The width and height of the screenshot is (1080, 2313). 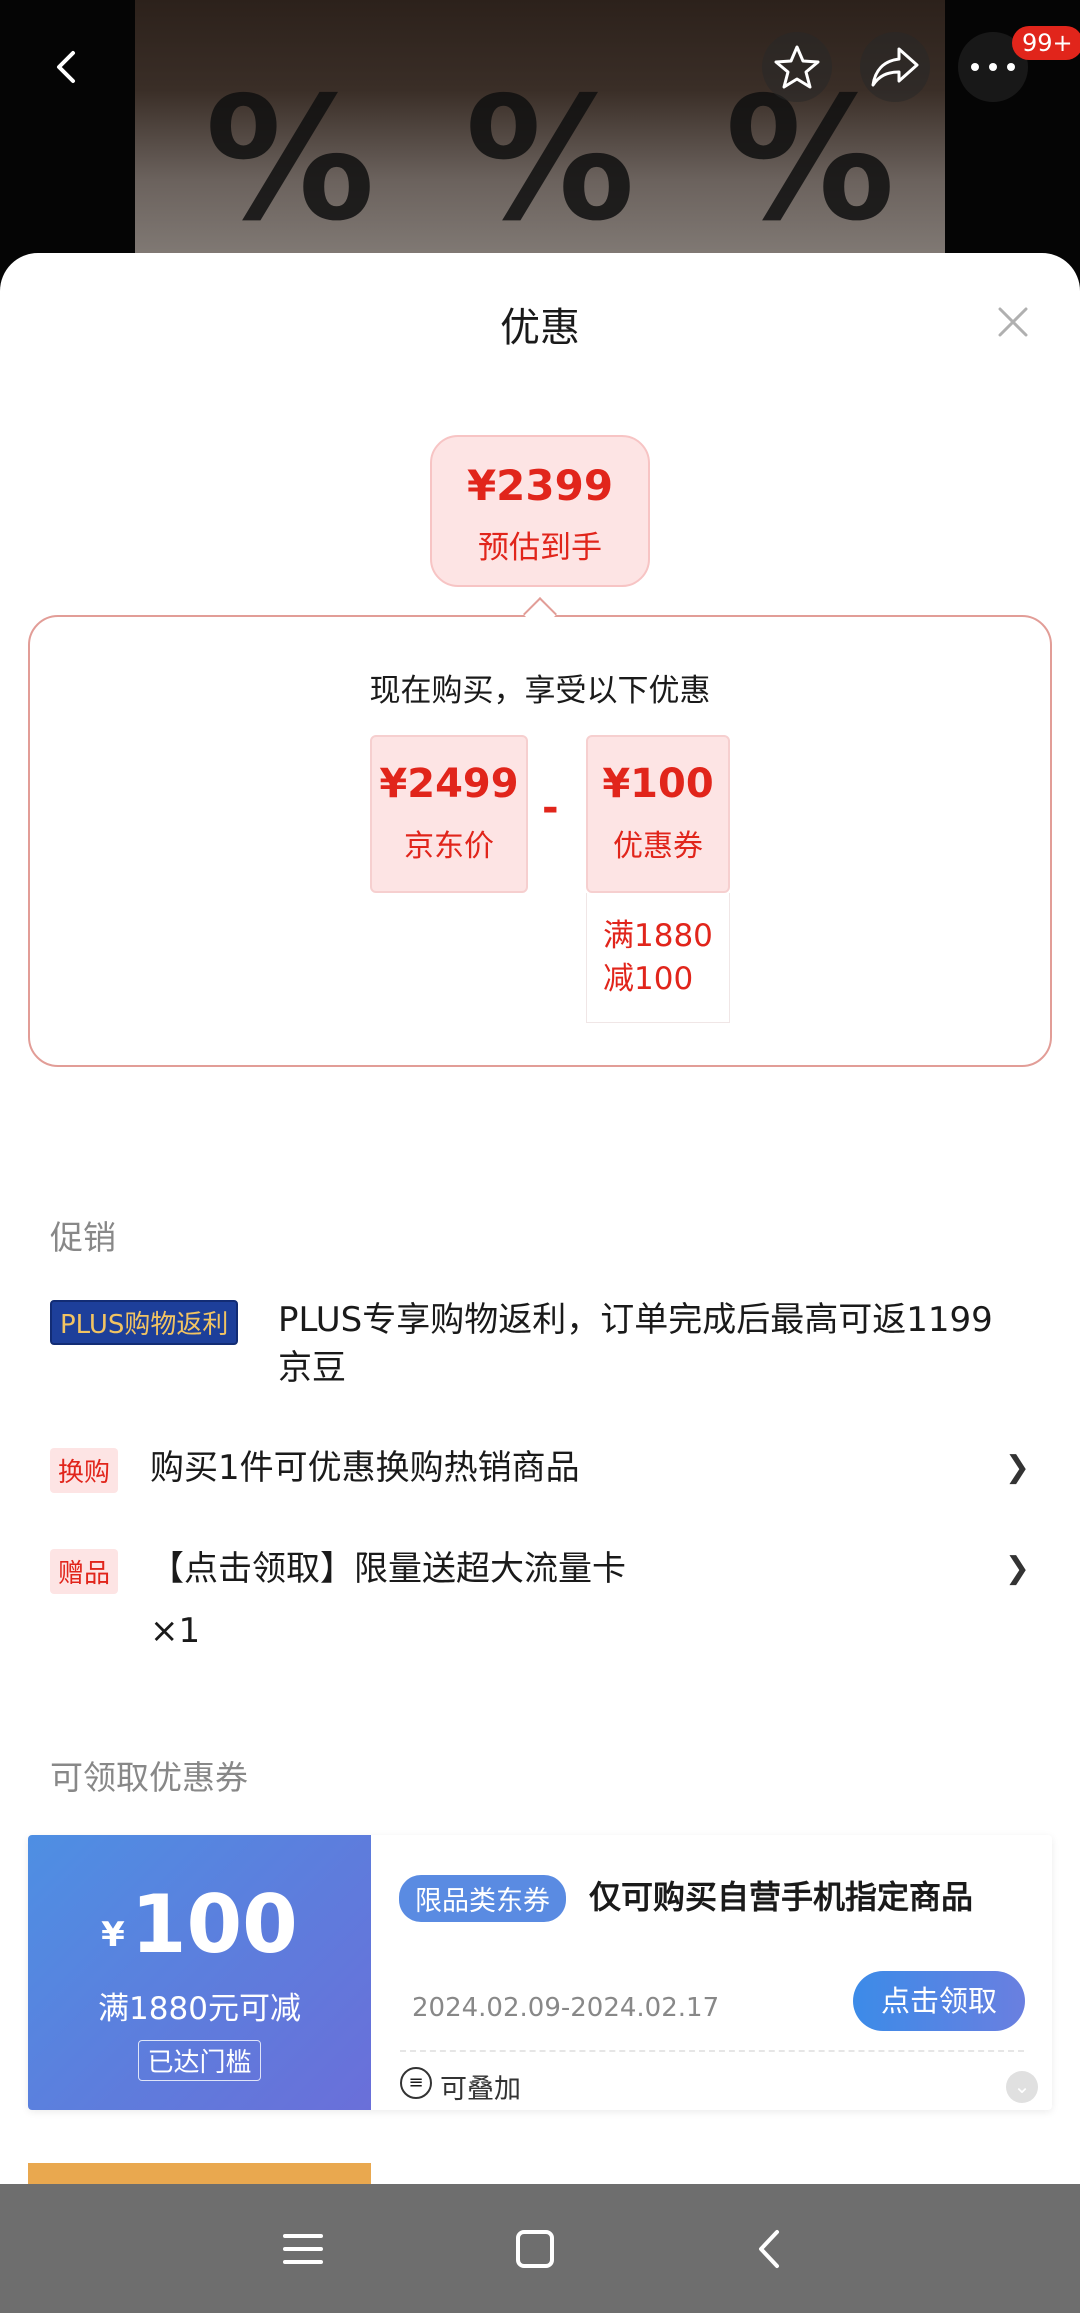 I want to click on coupon-condition: 满1880 减100, so click(x=658, y=958).